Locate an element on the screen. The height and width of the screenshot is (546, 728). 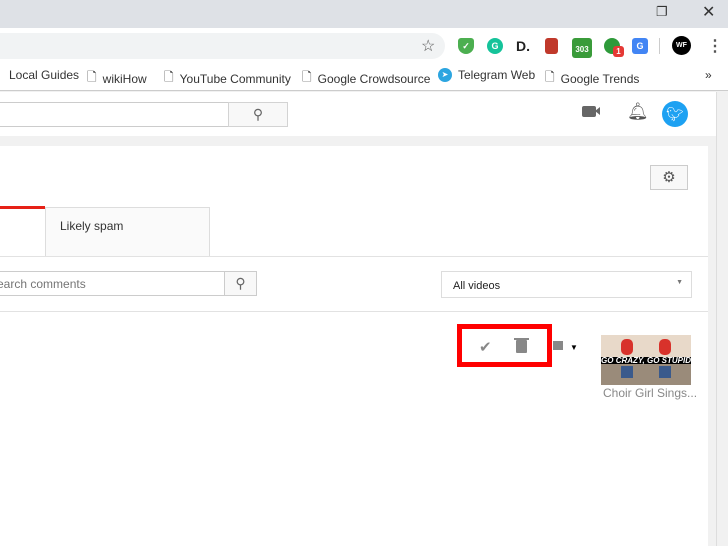
restore-icon: ❐ is located at coordinates (662, 12).